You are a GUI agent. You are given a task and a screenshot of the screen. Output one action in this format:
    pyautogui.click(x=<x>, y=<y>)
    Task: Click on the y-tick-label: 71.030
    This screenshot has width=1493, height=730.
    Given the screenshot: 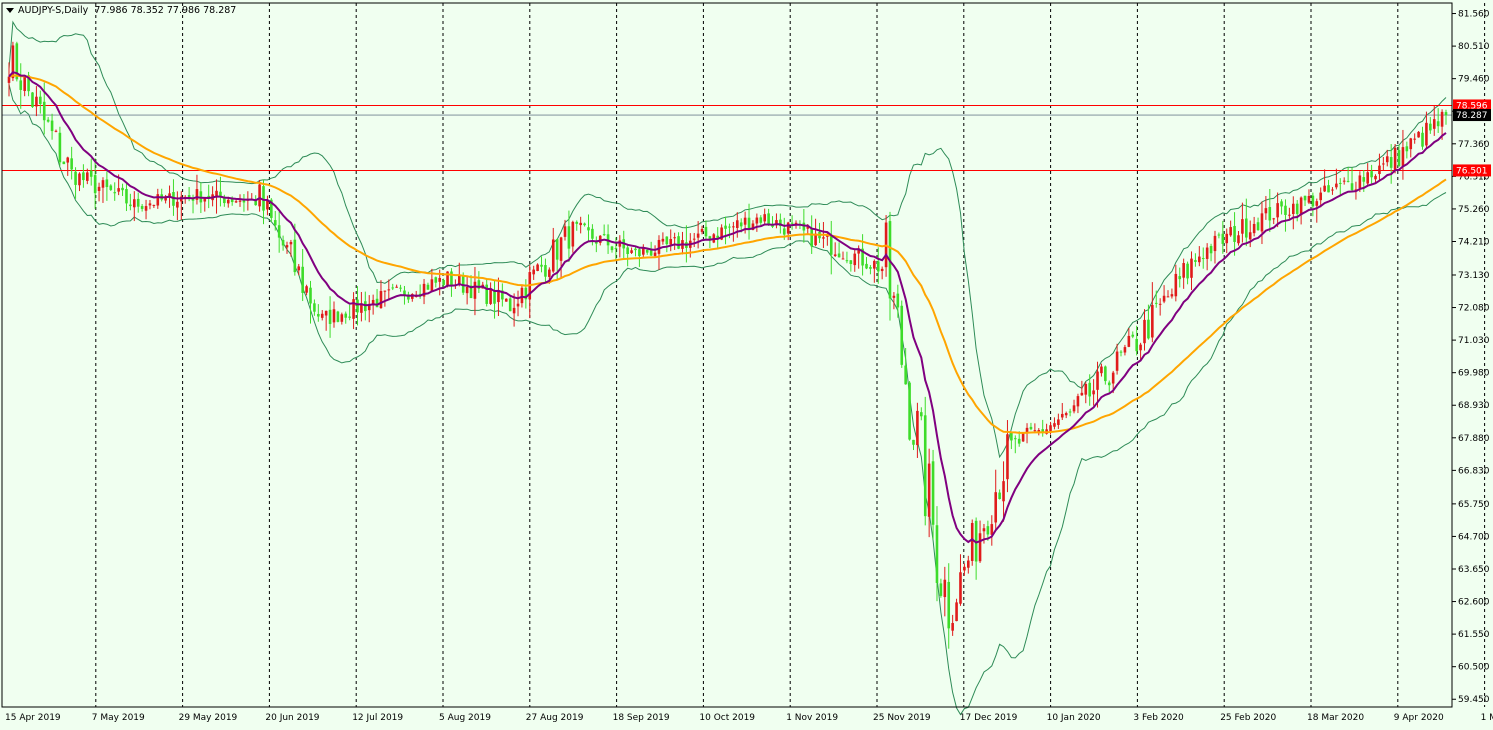 What is the action you would take?
    pyautogui.click(x=1474, y=341)
    